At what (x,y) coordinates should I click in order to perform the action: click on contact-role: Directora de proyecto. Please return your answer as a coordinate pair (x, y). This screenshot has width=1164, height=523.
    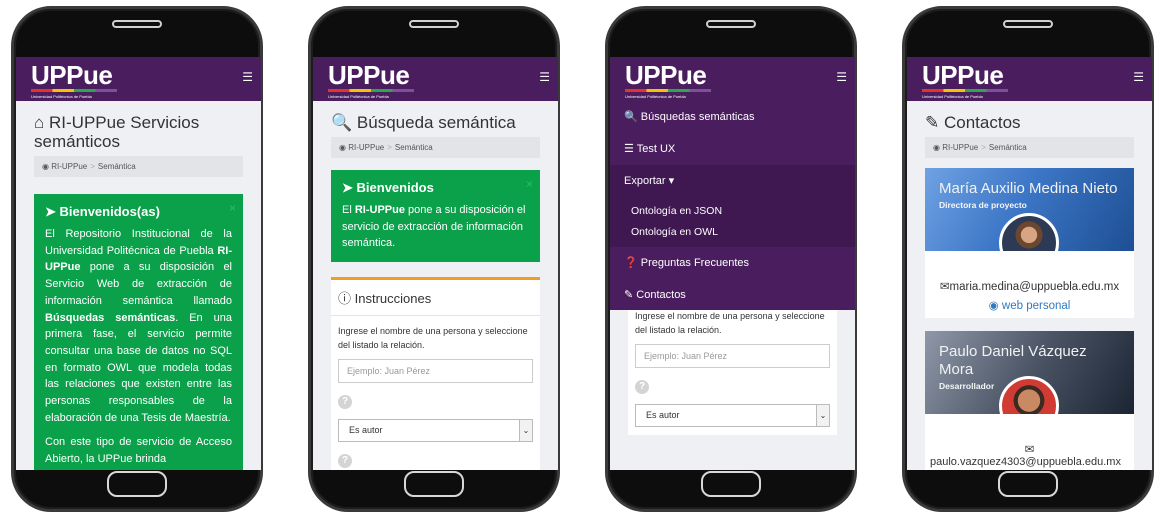
    Looking at the image, I should click on (983, 205).